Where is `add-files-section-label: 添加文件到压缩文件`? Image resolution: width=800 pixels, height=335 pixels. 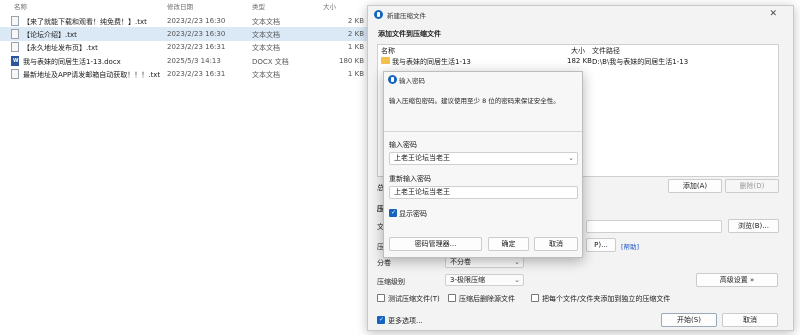
add-files-section-label: 添加文件到压缩文件 is located at coordinates (409, 34).